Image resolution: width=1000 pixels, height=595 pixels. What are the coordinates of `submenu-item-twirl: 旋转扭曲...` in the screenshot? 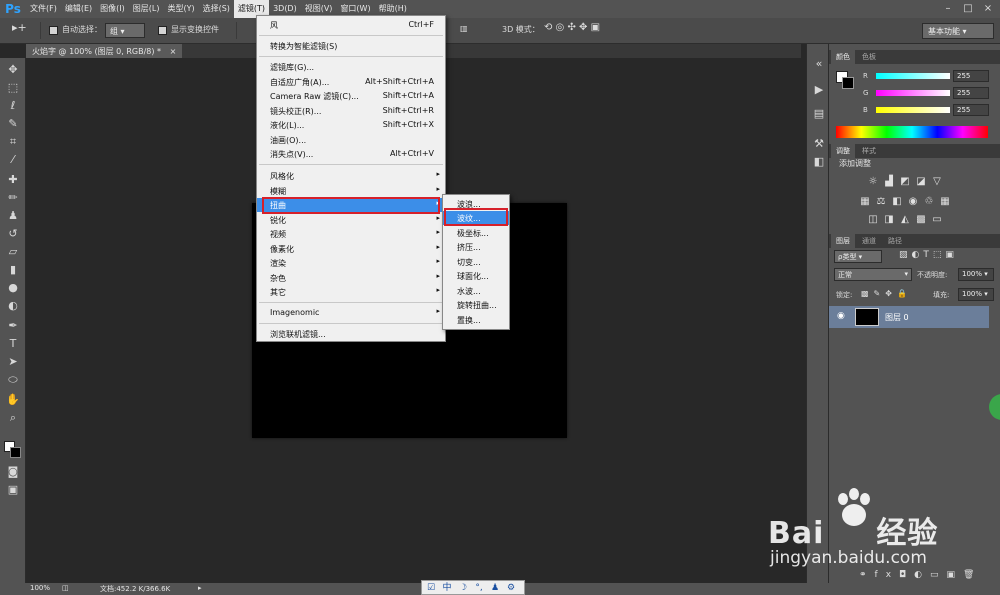 It's located at (476, 305).